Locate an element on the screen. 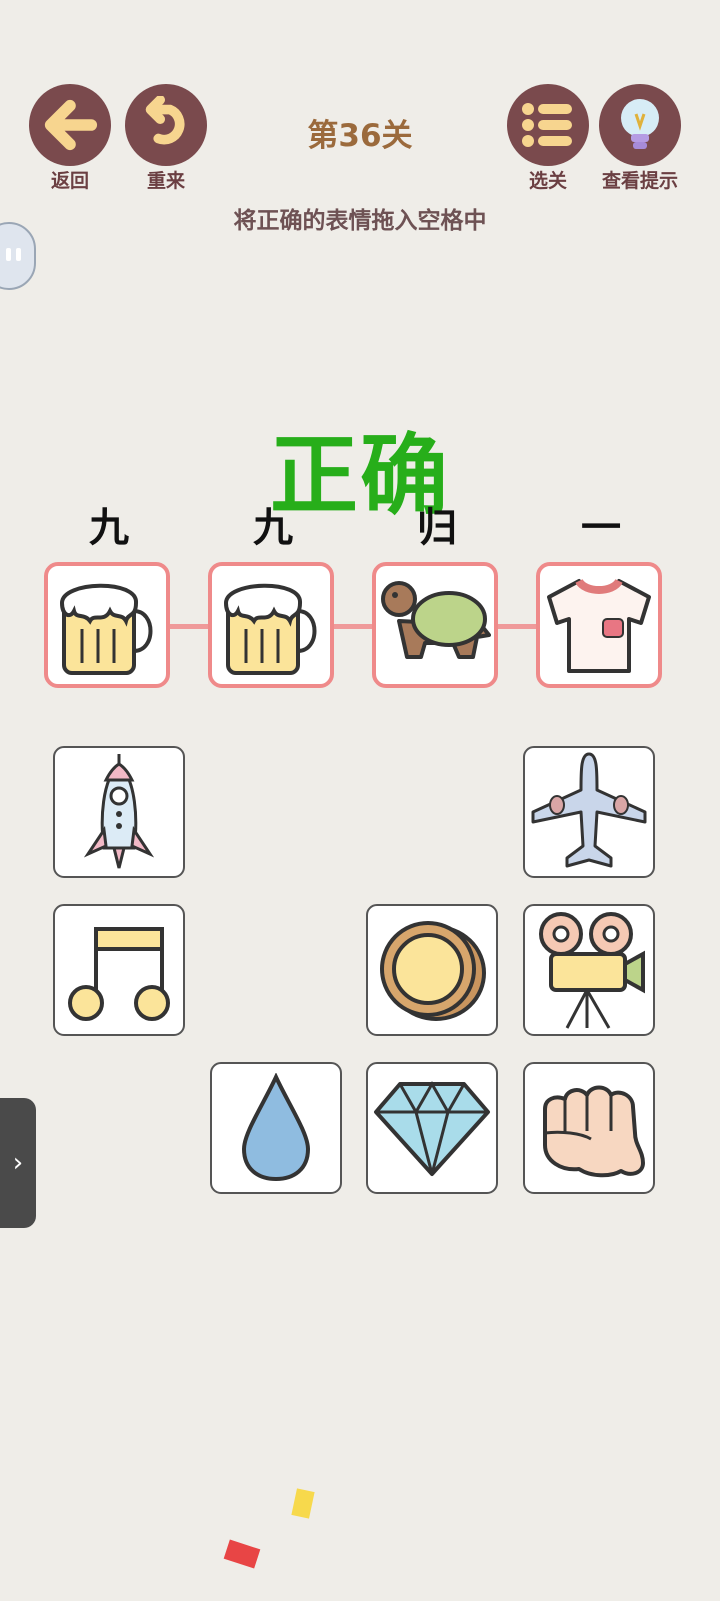 The width and height of the screenshot is (720, 1601). phrase-char-2: 九 is located at coordinates (273, 528).